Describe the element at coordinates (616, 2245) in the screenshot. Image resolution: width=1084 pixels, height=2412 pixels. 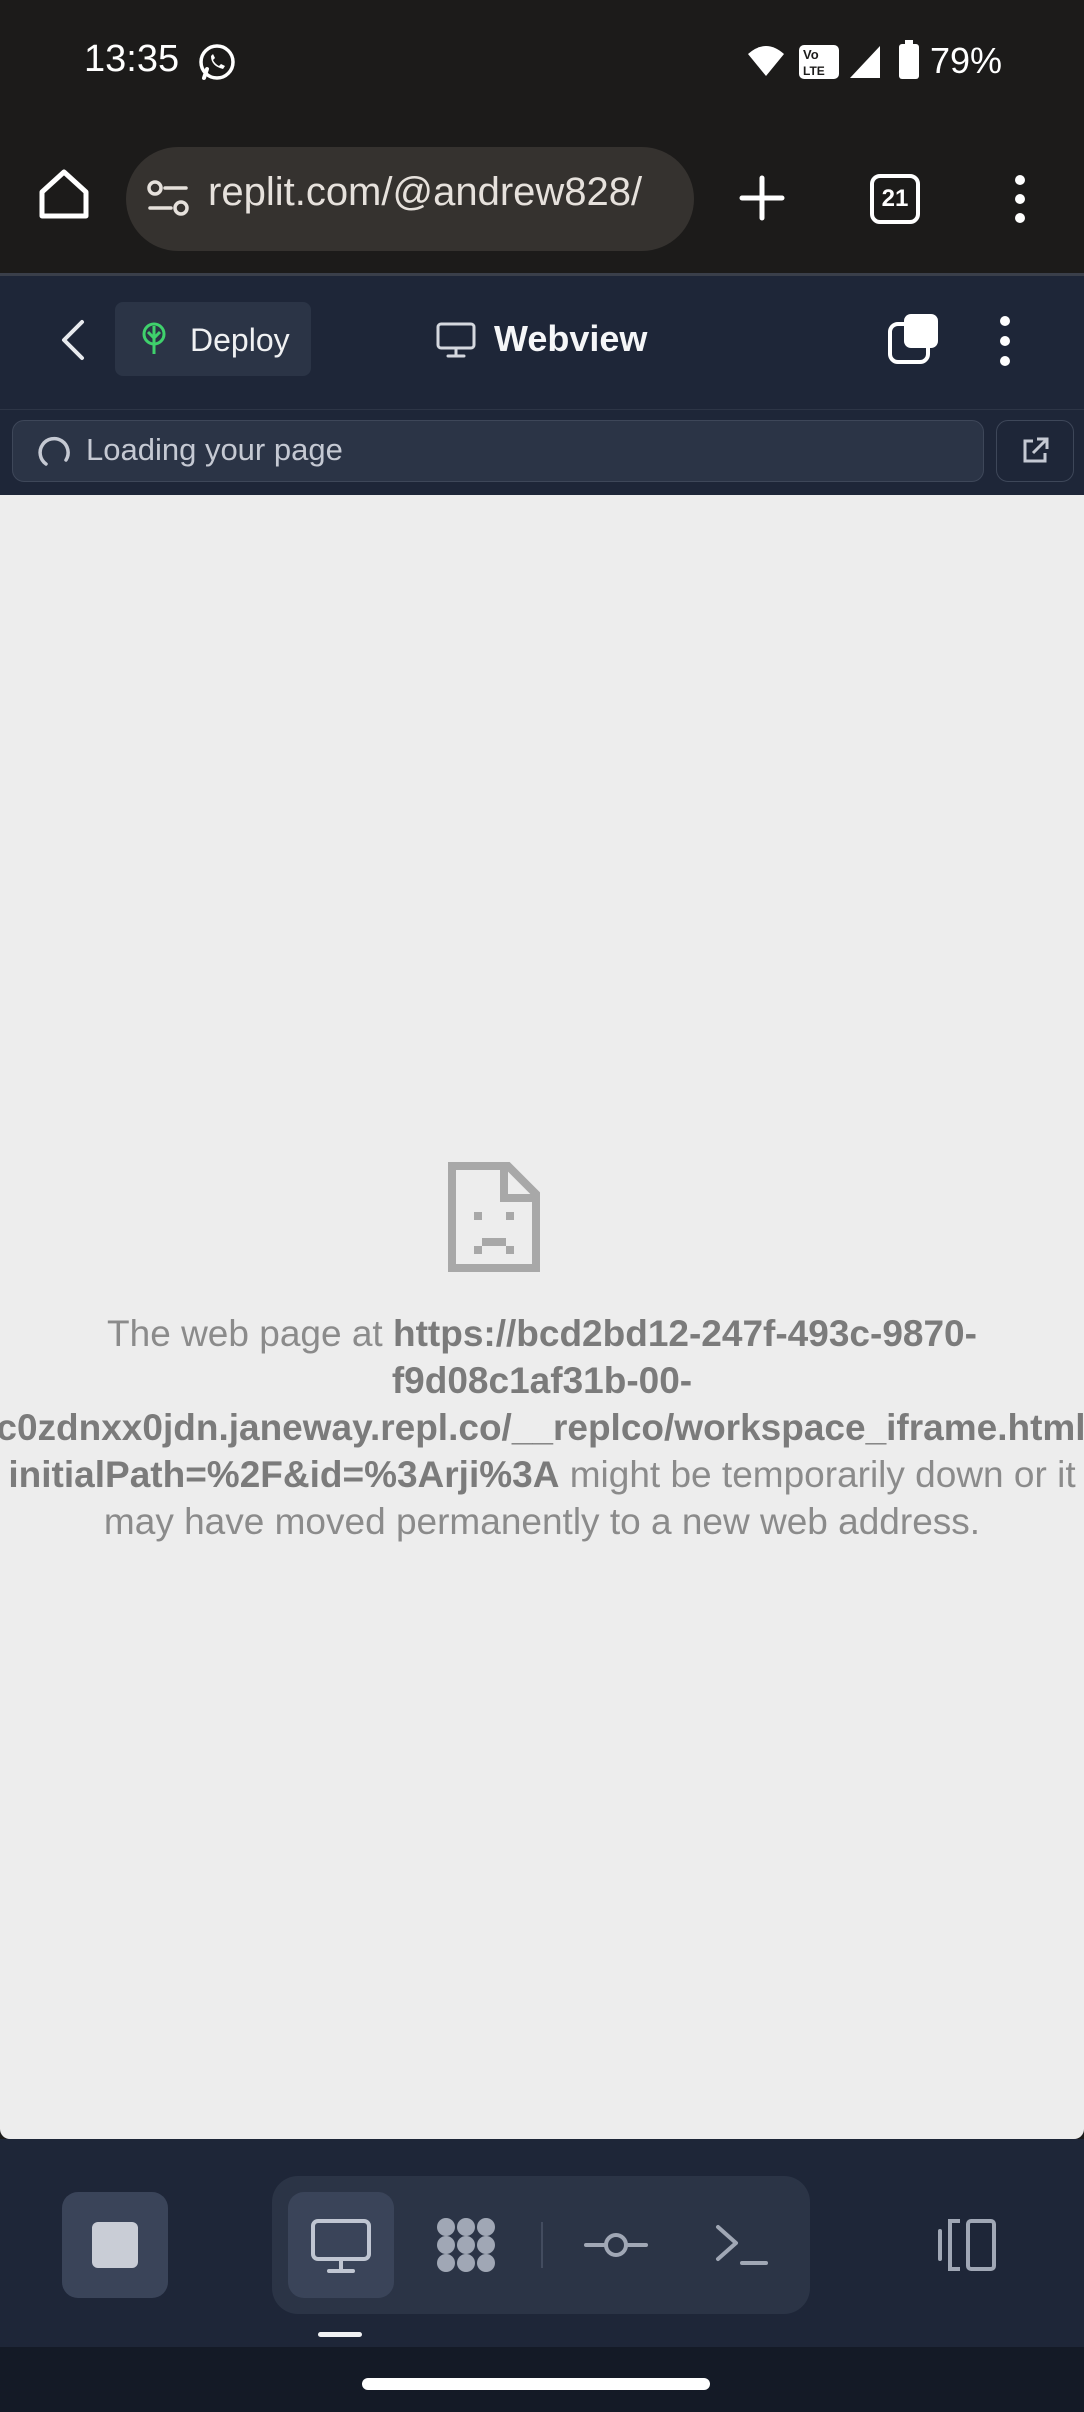
I see `git-commit-icon` at that location.